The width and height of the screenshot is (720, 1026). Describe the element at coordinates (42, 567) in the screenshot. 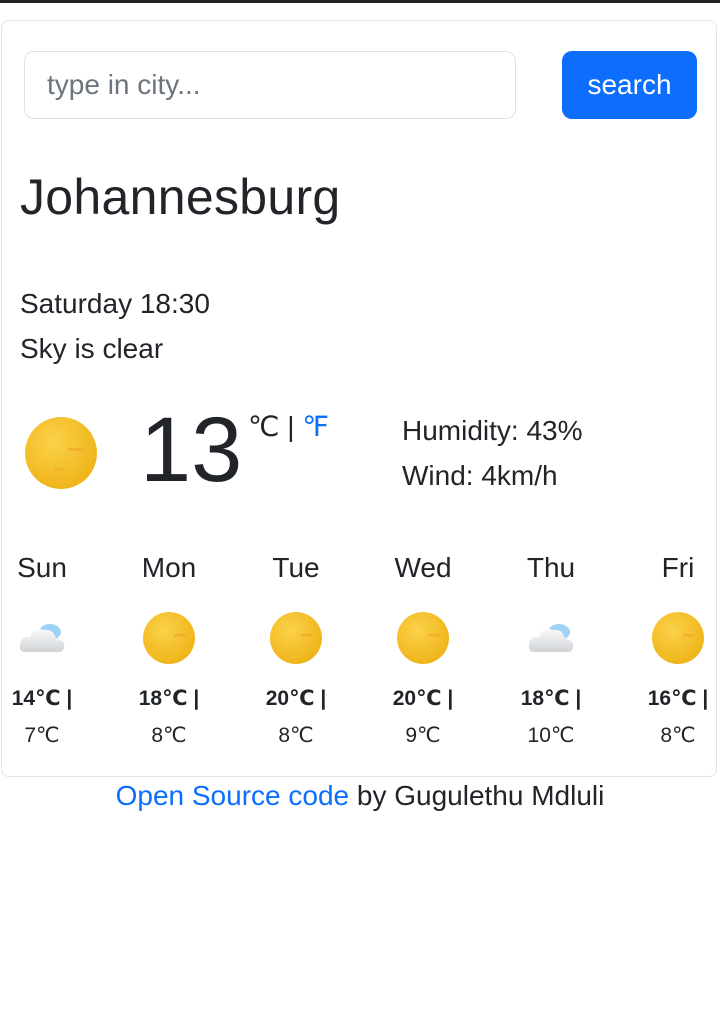

I see `forecast-day-name: Sun` at that location.